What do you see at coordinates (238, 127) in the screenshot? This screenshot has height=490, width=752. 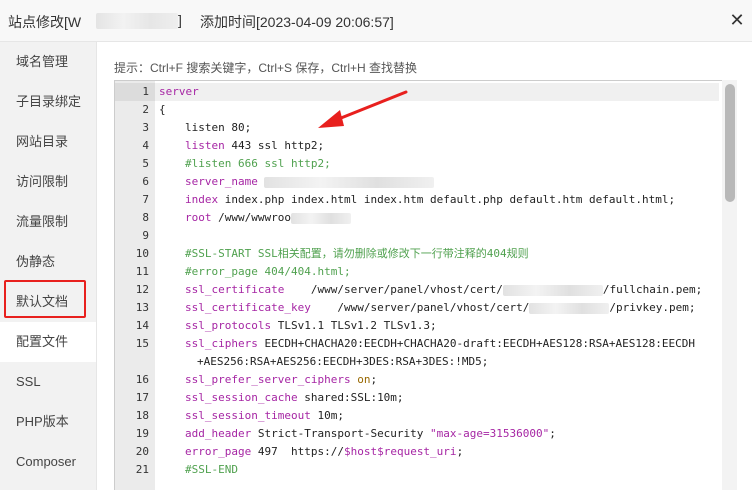 I see `code-value: 80;` at bounding box center [238, 127].